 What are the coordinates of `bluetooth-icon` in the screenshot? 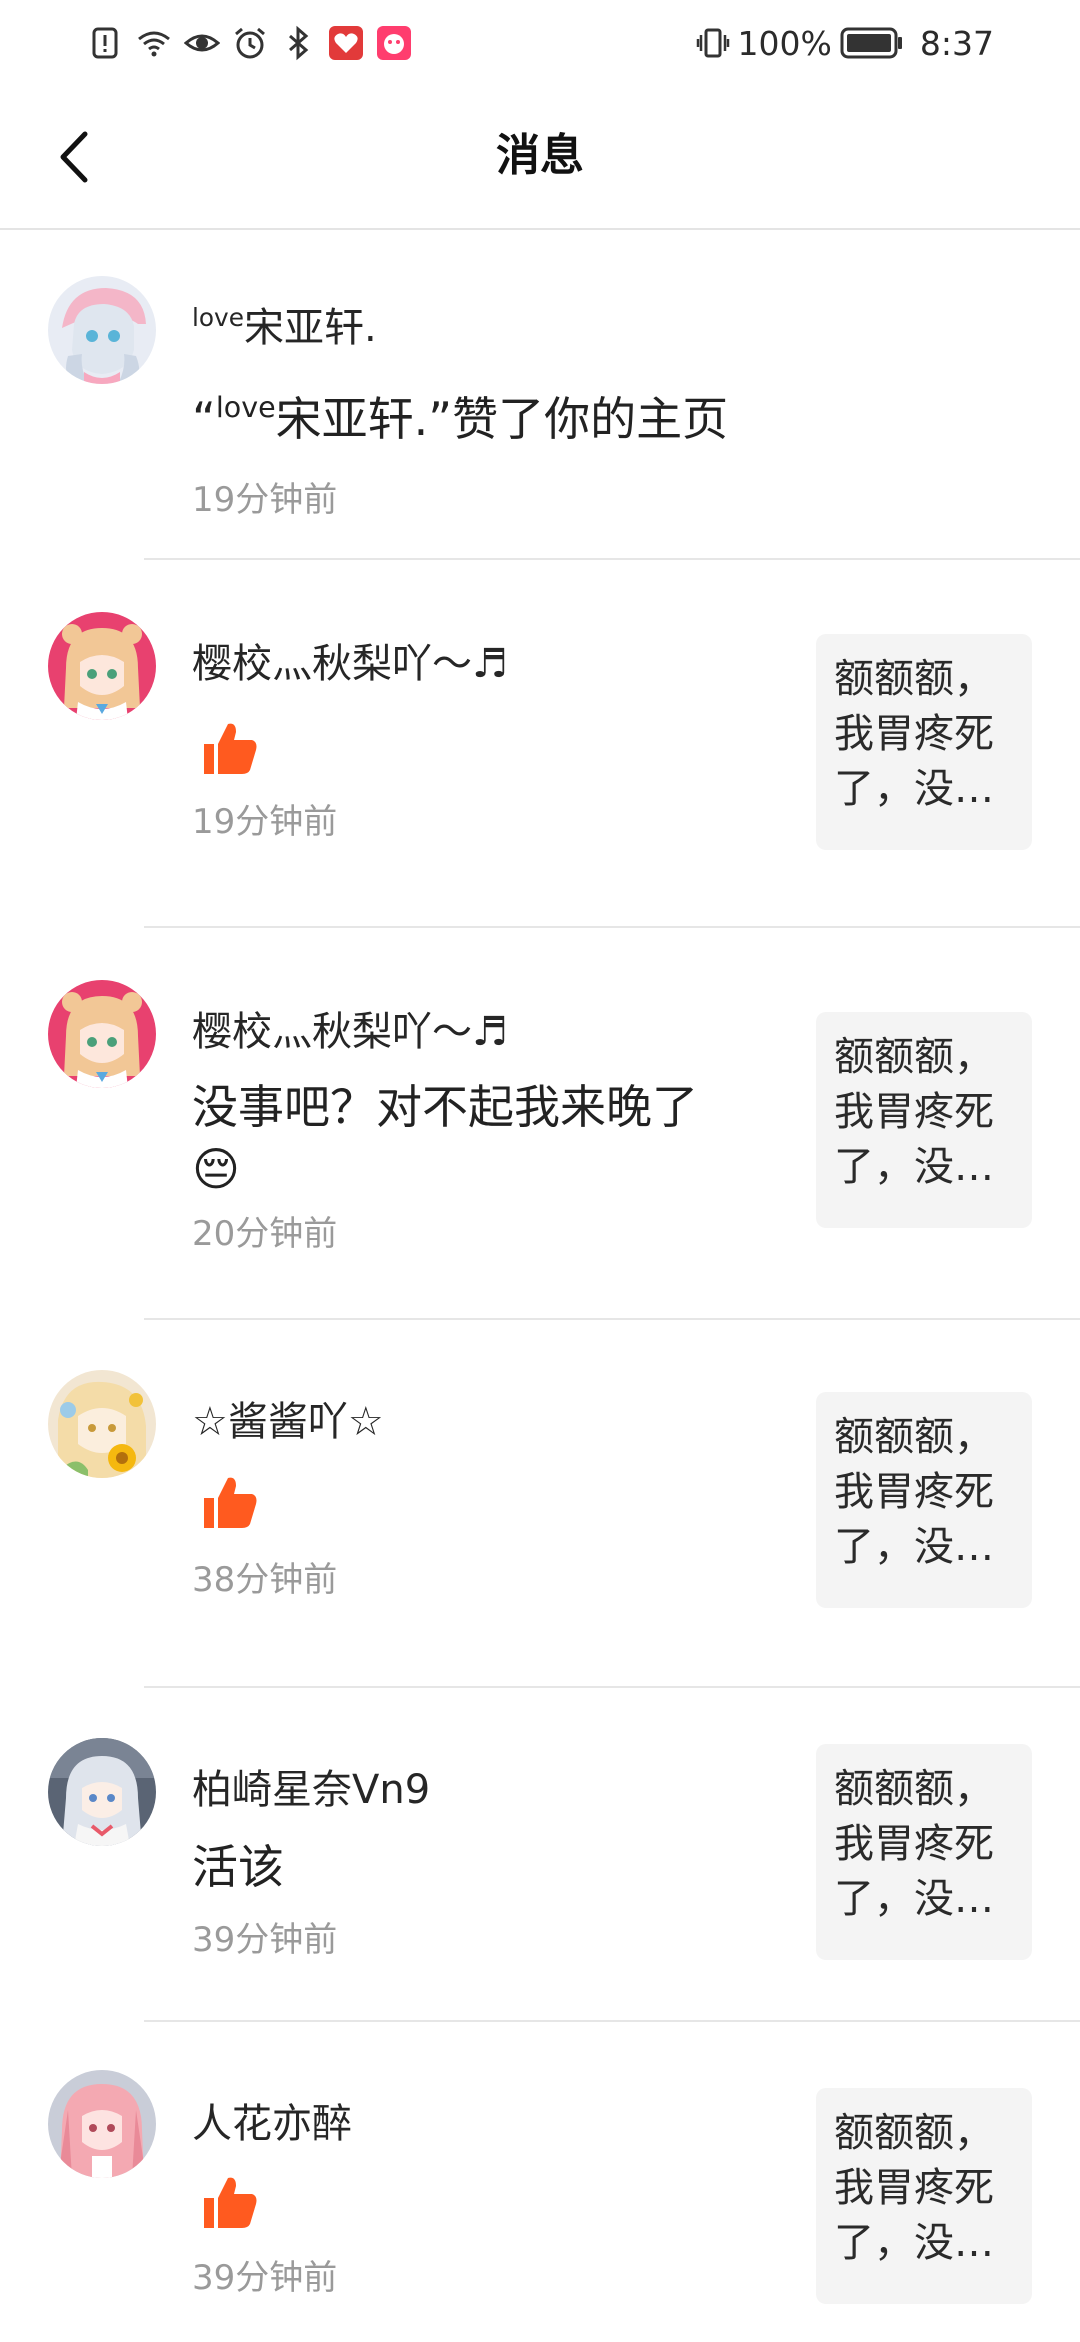 It's located at (299, 43).